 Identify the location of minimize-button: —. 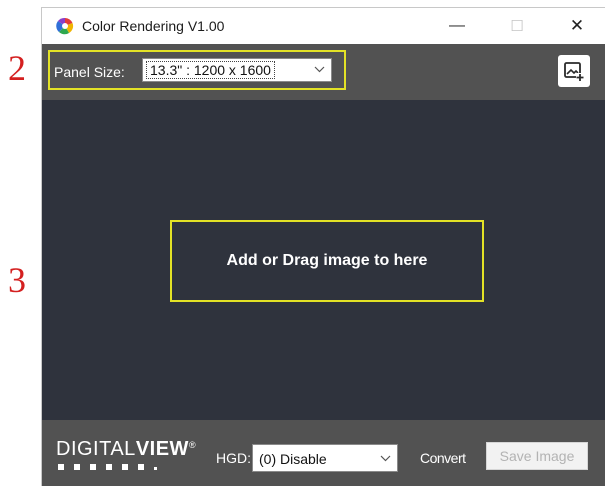
(457, 26).